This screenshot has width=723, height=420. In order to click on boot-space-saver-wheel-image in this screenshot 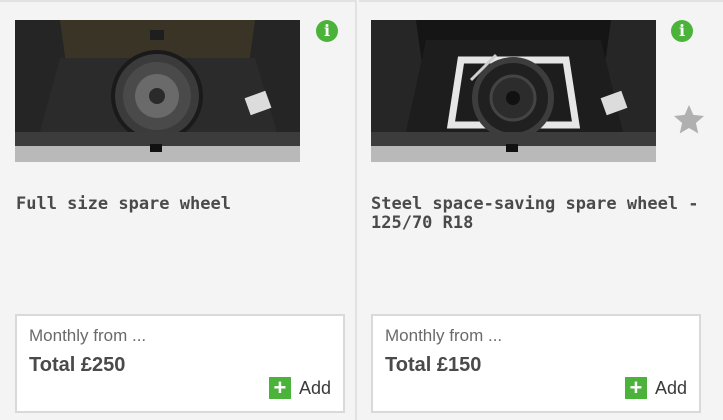, I will do `click(513, 91)`.